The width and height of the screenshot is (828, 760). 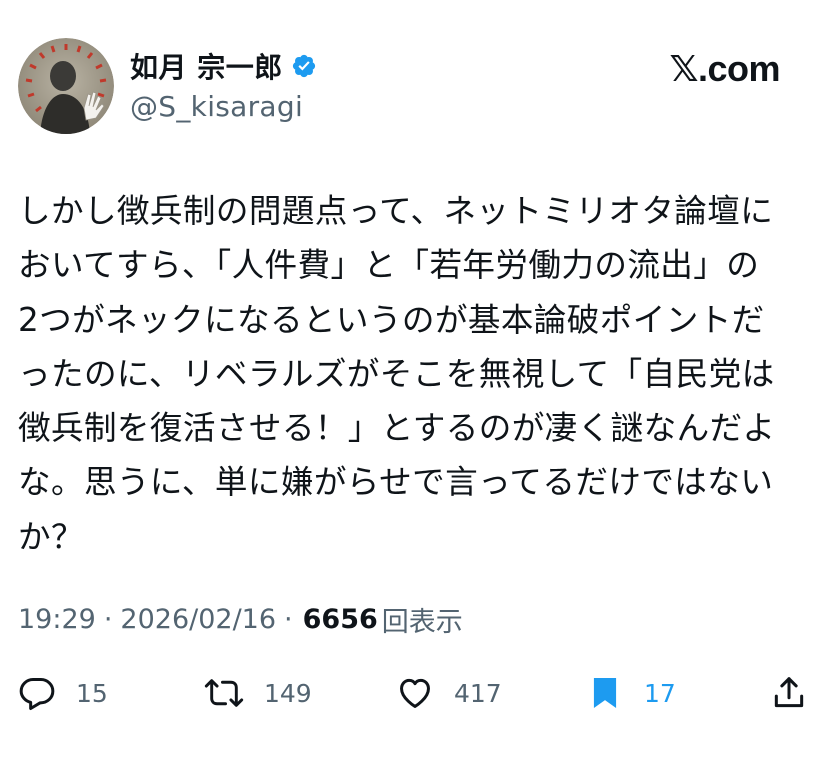 I want to click on share-upload-icon, so click(x=789, y=693).